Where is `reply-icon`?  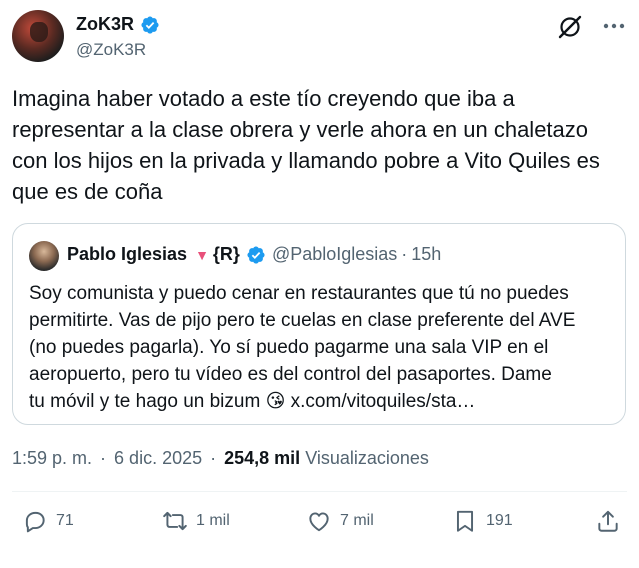 reply-icon is located at coordinates (35, 522).